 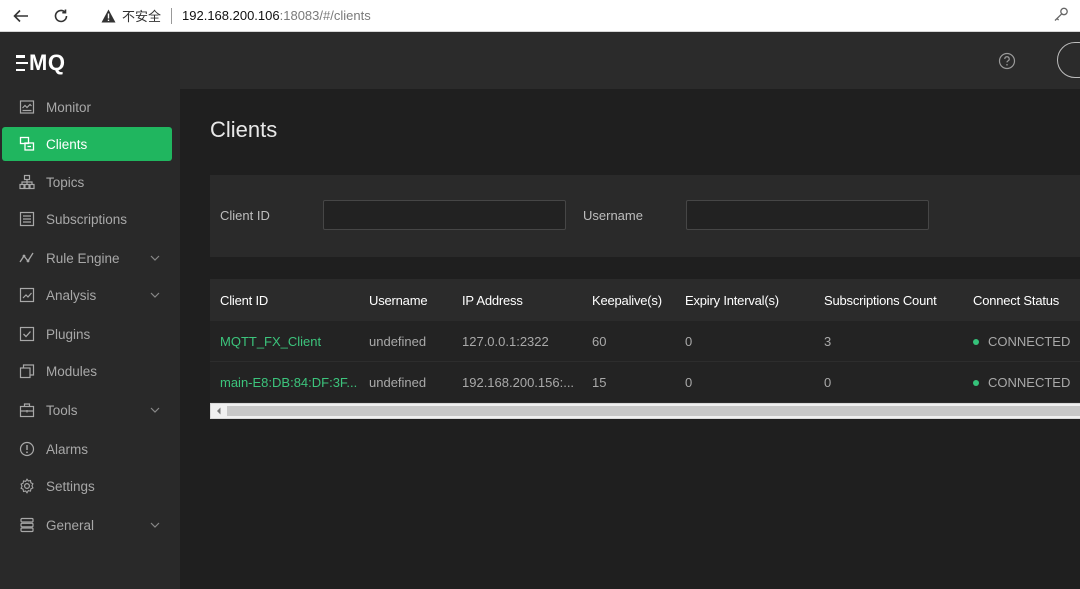 What do you see at coordinates (62, 410) in the screenshot?
I see `sidebar-item-label: Tools` at bounding box center [62, 410].